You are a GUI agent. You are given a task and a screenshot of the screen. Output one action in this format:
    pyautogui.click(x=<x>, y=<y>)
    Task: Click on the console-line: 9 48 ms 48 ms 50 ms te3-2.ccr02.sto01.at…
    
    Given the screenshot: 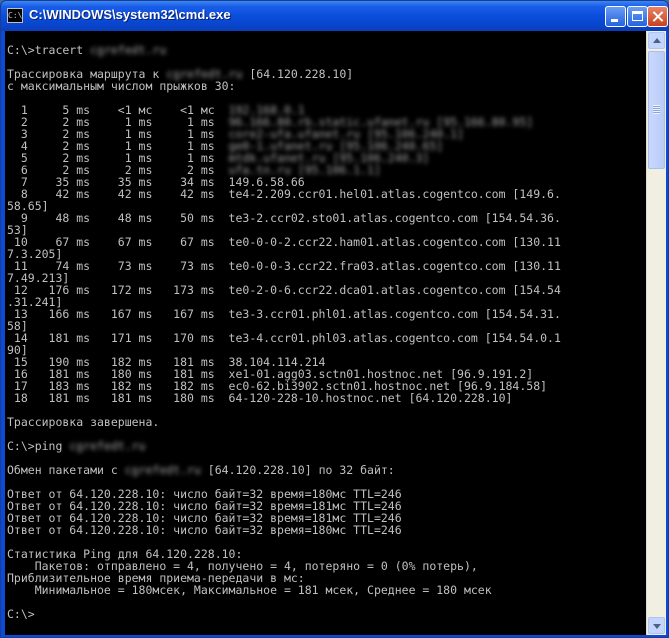 What is the action you would take?
    pyautogui.click(x=284, y=218)
    